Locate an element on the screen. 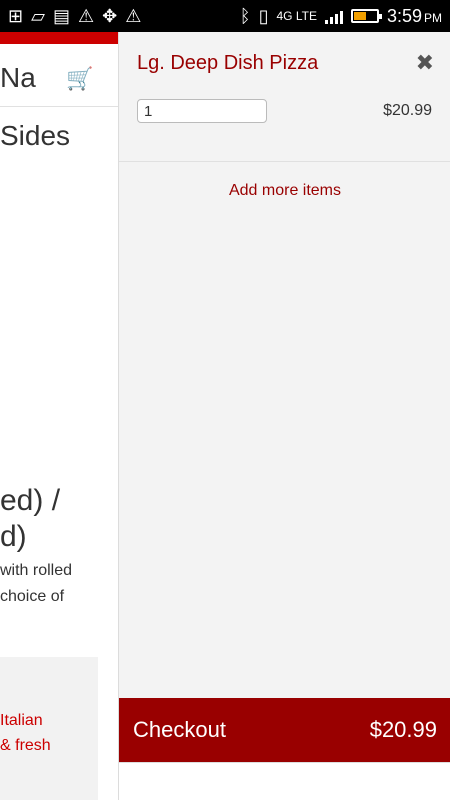 Image resolution: width=450 pixels, height=801 pixels. battery-icon is located at coordinates (366, 16).